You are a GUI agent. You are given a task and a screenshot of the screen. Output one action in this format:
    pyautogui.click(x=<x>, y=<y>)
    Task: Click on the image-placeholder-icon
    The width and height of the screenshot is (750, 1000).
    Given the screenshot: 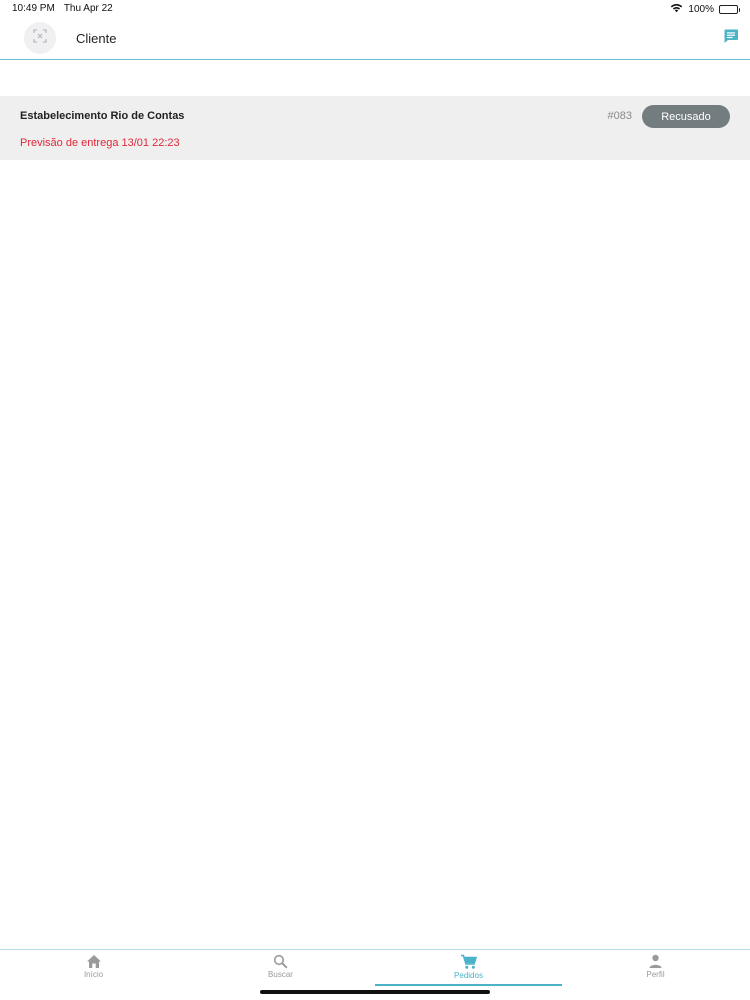 What is the action you would take?
    pyautogui.click(x=40, y=38)
    